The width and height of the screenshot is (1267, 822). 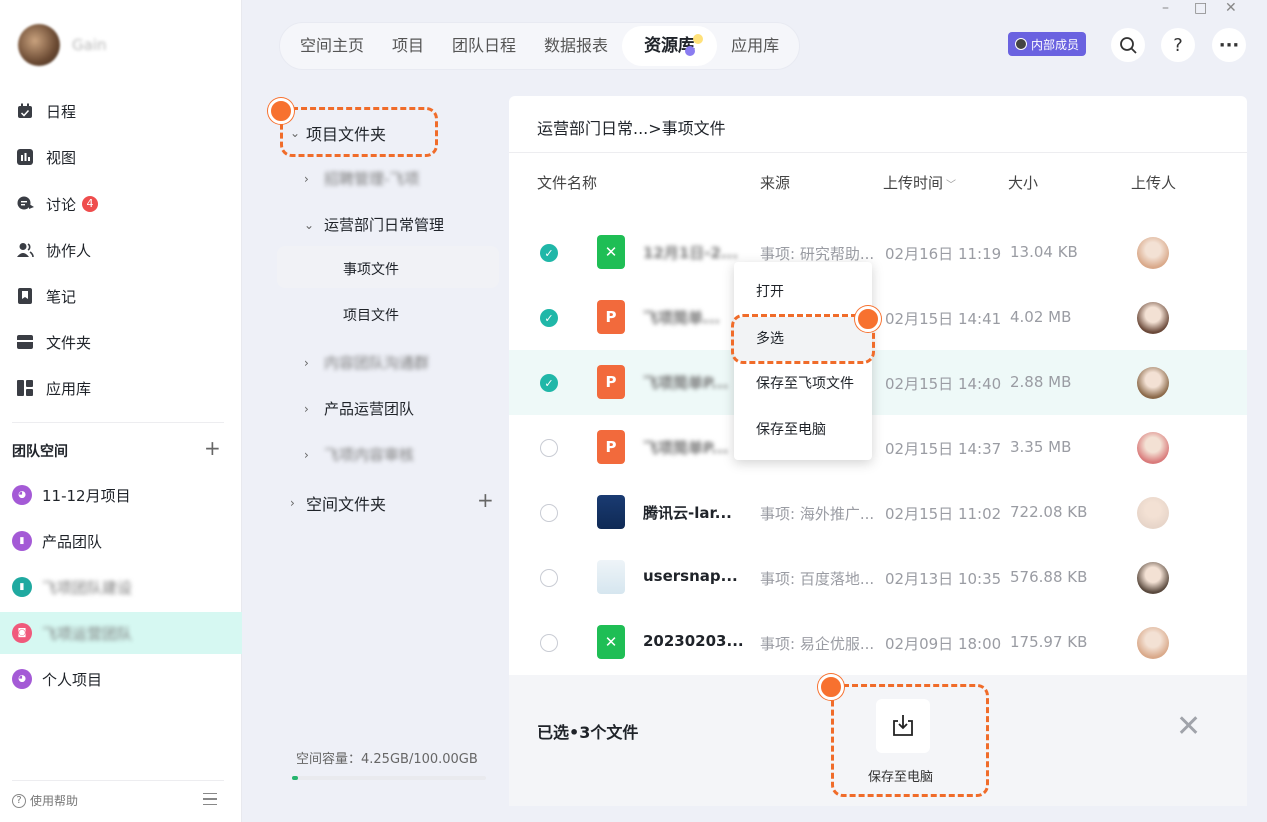 I want to click on nav-item-apps: 应用库, so click(x=121, y=388).